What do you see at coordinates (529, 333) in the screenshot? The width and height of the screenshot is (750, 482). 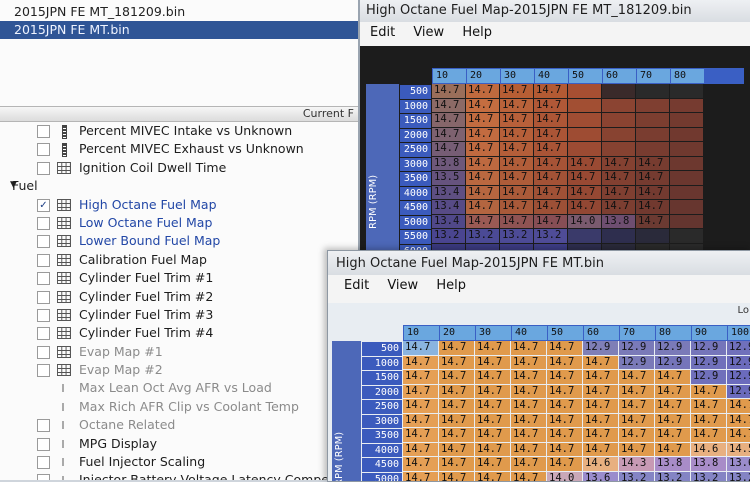 I see `column-header: 40` at bounding box center [529, 333].